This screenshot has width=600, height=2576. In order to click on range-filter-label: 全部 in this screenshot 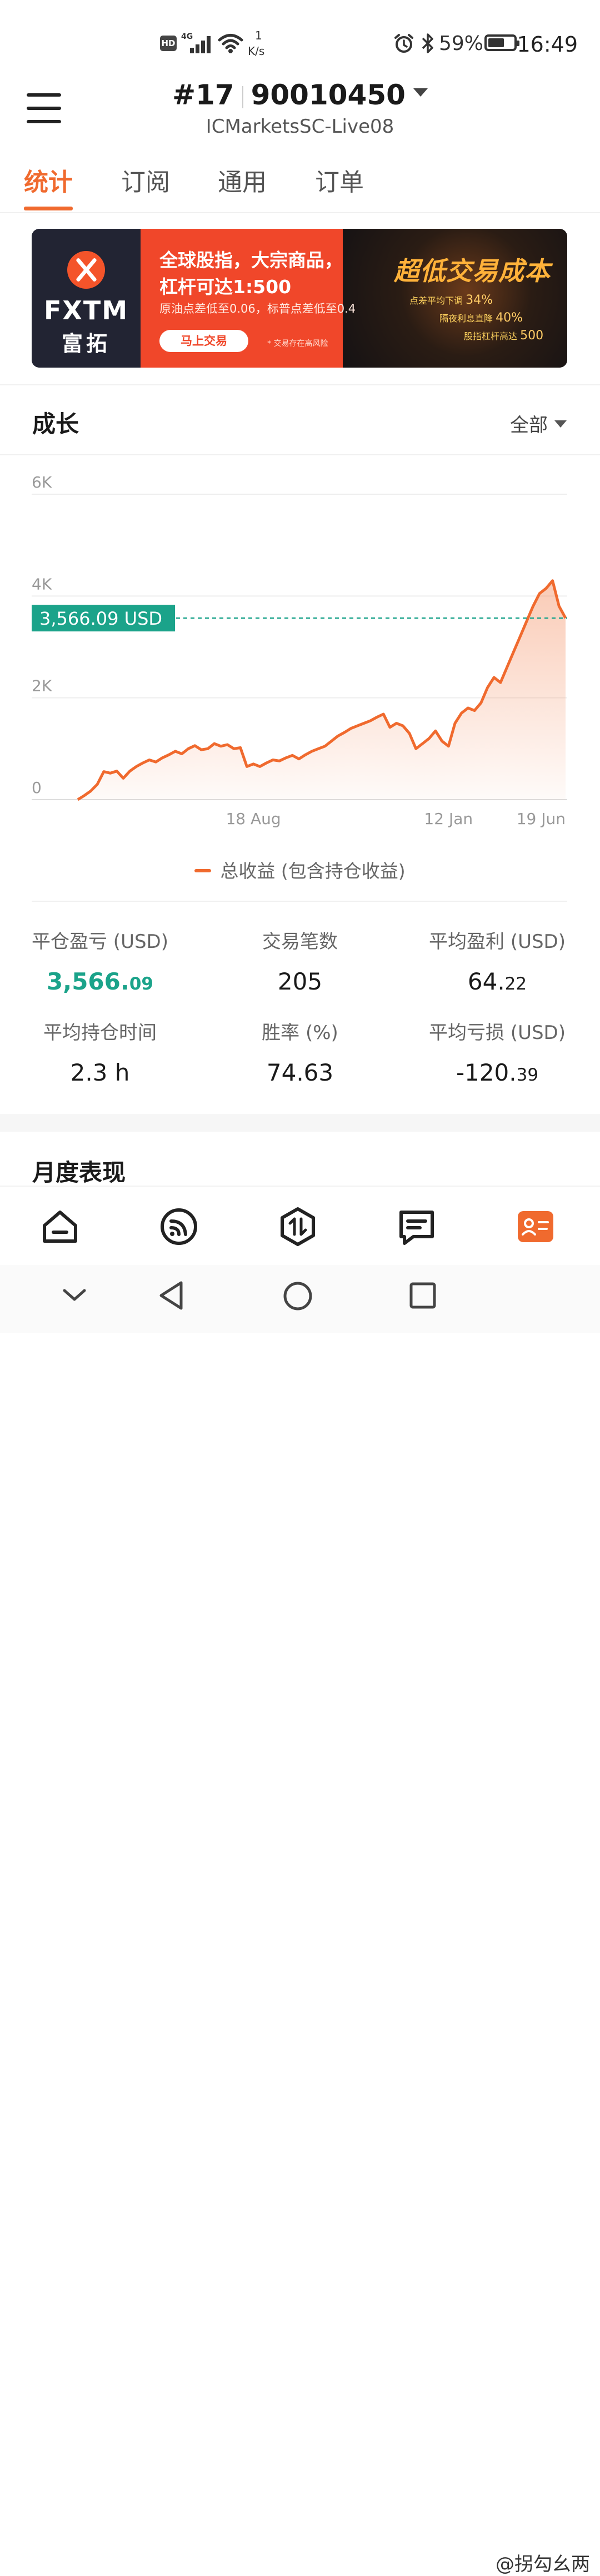, I will do `click(529, 425)`.